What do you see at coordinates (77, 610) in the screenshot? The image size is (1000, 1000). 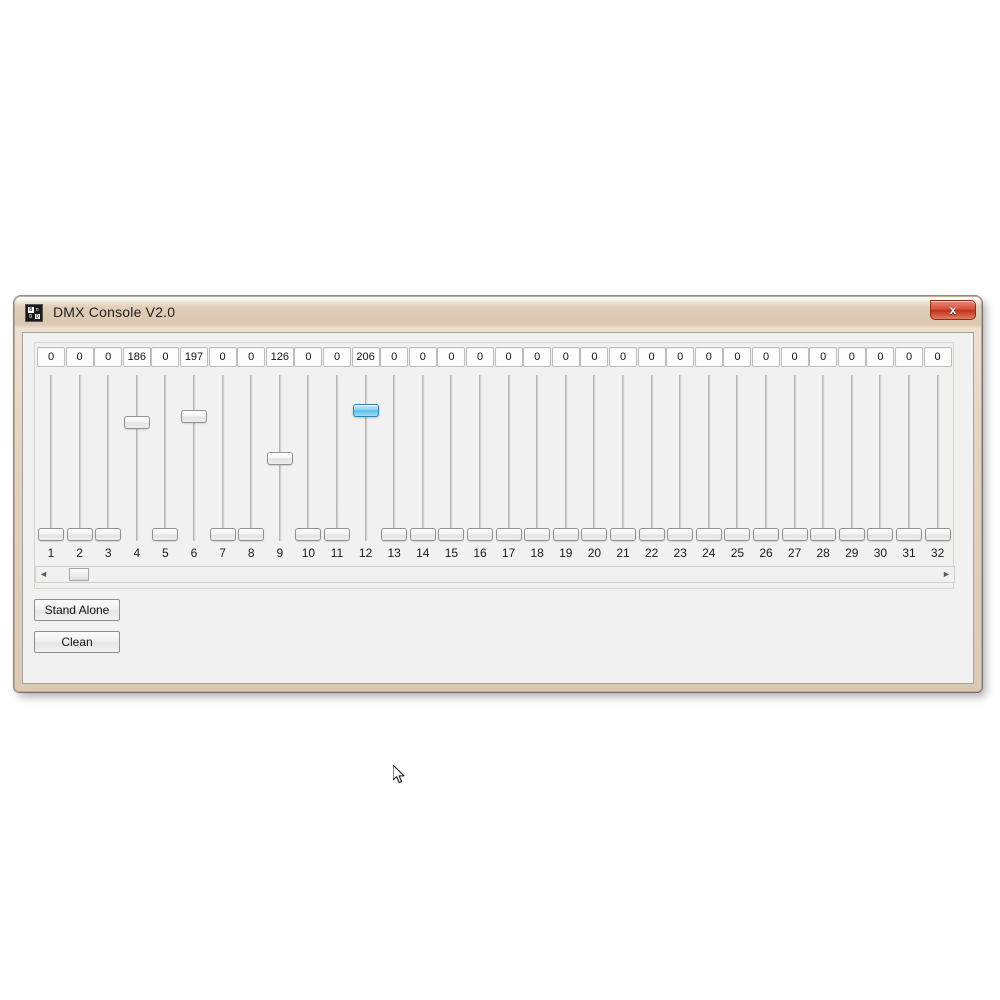 I see `stand-alone-button: Stand Alone` at bounding box center [77, 610].